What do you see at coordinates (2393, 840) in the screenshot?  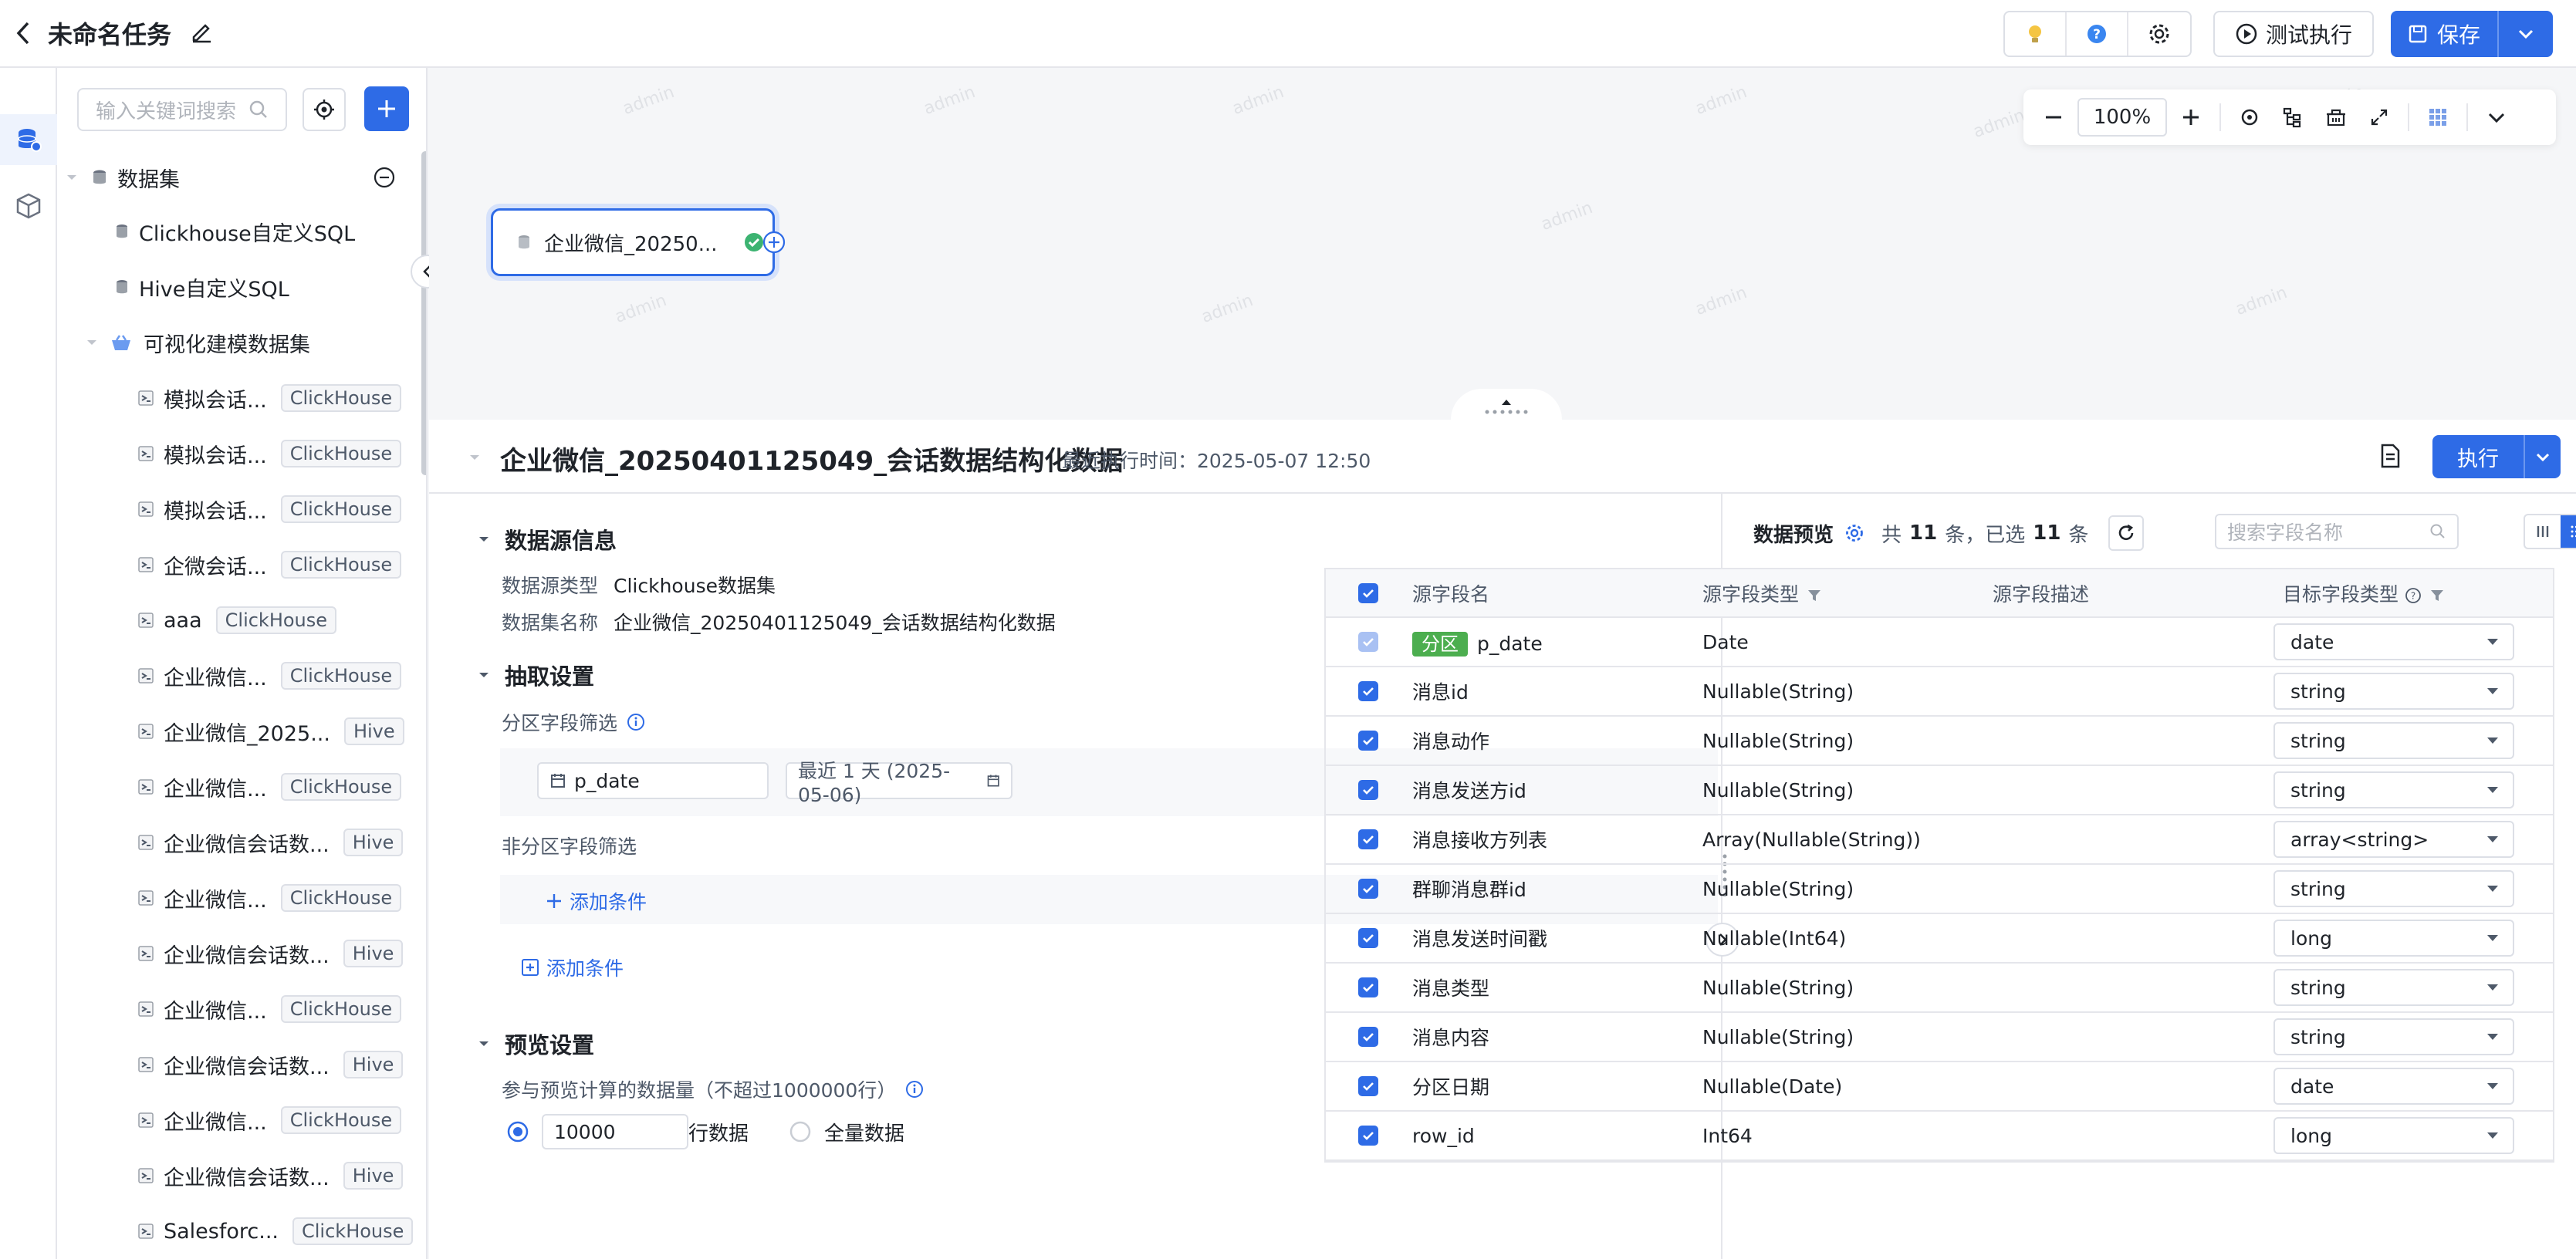 I see `target-type-select: array<string>` at bounding box center [2393, 840].